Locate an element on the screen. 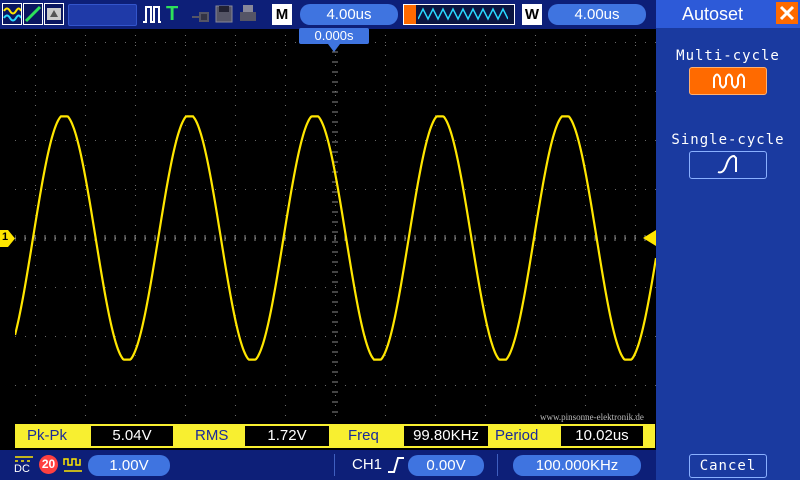 The width and height of the screenshot is (800, 480). memory-position-bar is located at coordinates (459, 14).